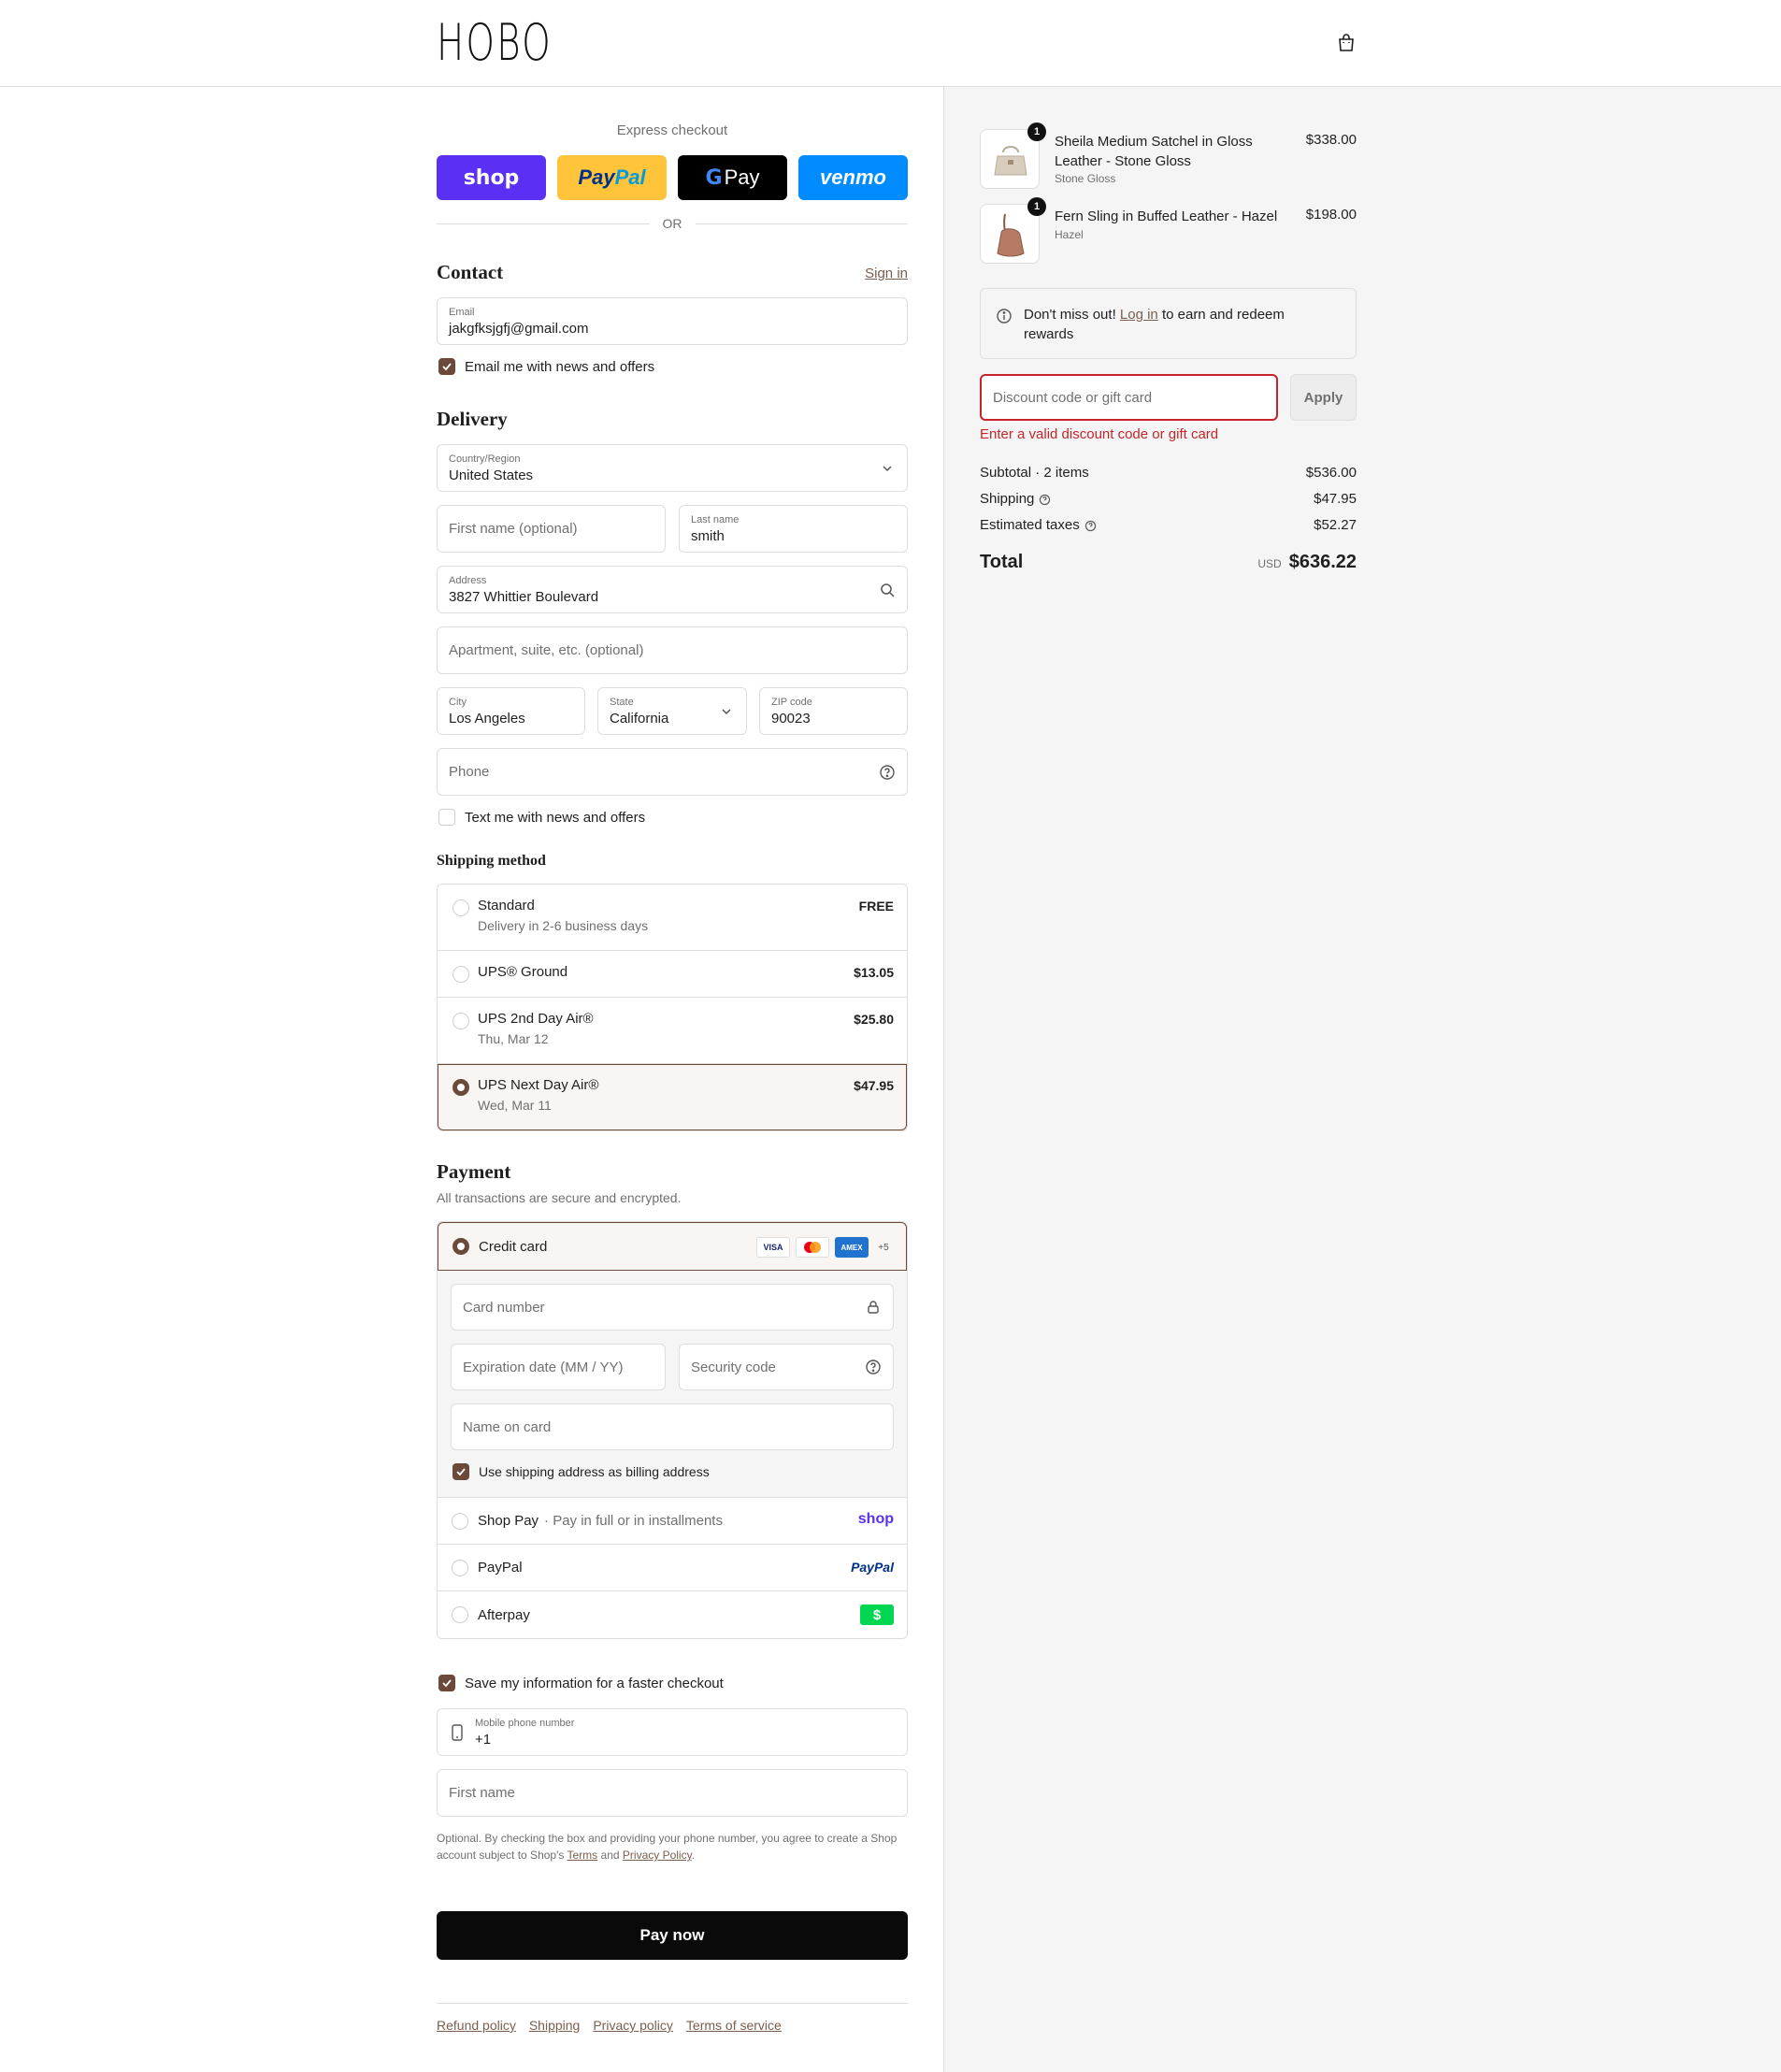  I want to click on phone-placeholder: Phone, so click(469, 772).